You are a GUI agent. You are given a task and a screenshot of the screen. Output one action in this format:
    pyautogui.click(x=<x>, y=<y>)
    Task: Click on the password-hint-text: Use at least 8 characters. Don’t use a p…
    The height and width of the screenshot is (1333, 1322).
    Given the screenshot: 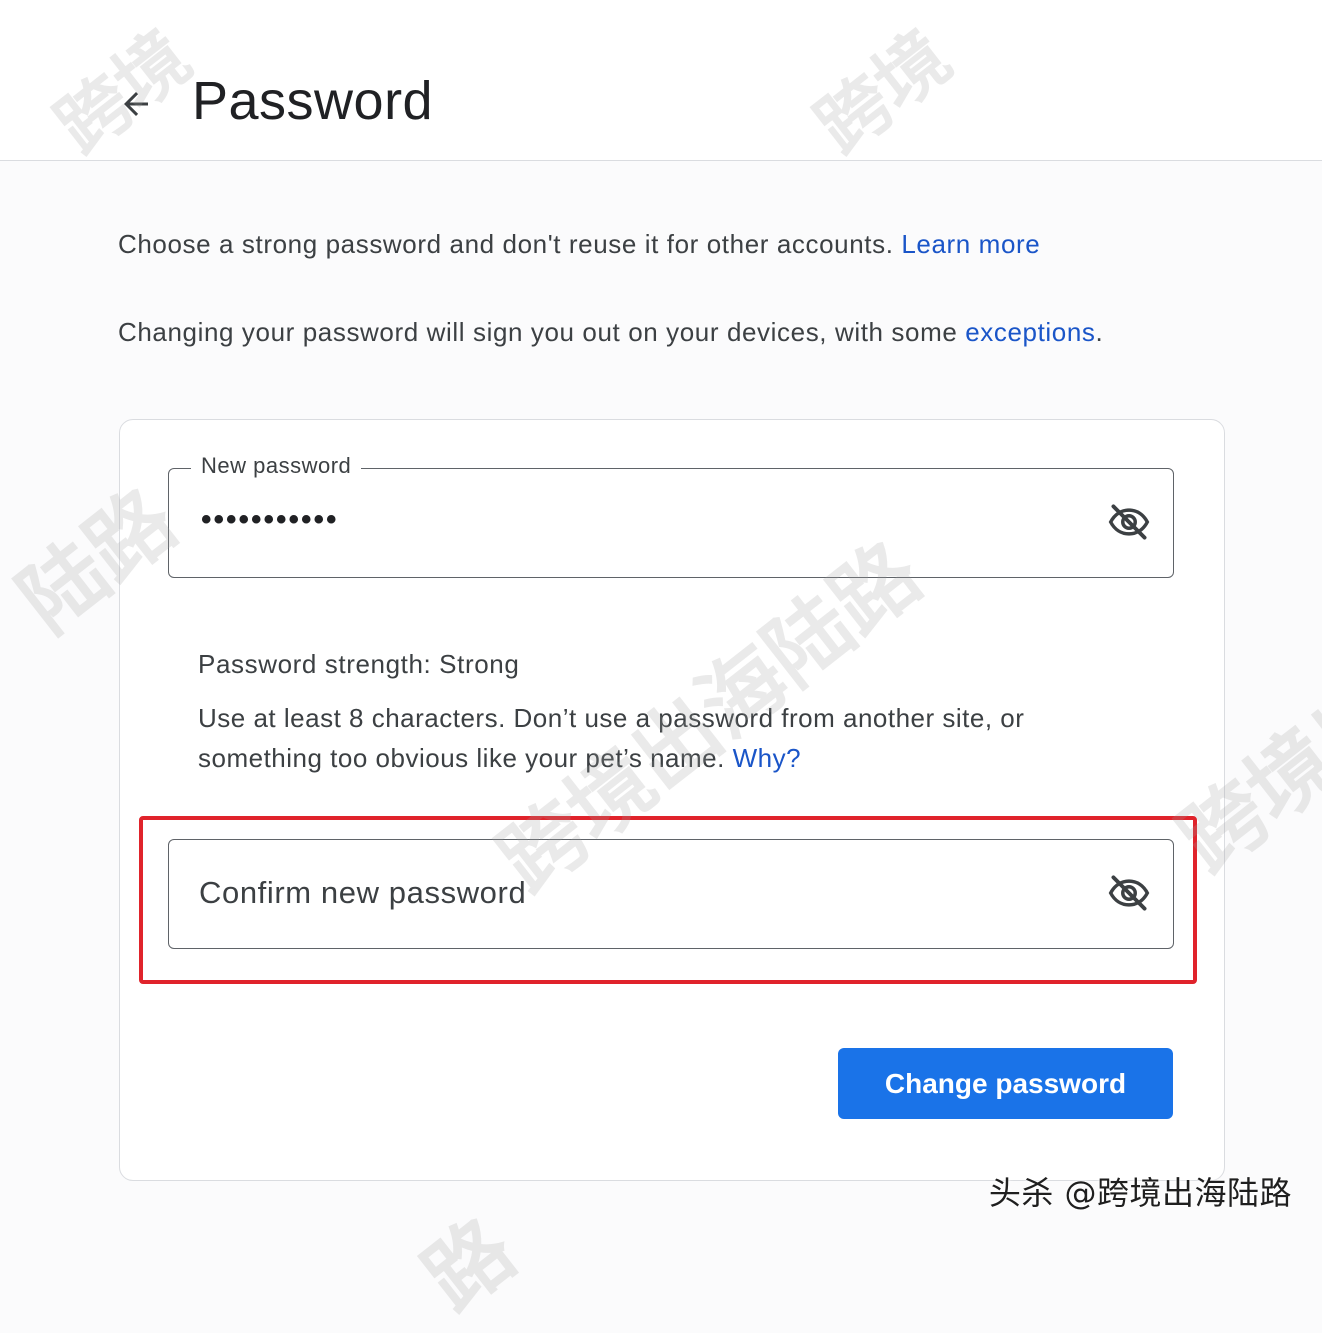 What is the action you would take?
    pyautogui.click(x=611, y=738)
    